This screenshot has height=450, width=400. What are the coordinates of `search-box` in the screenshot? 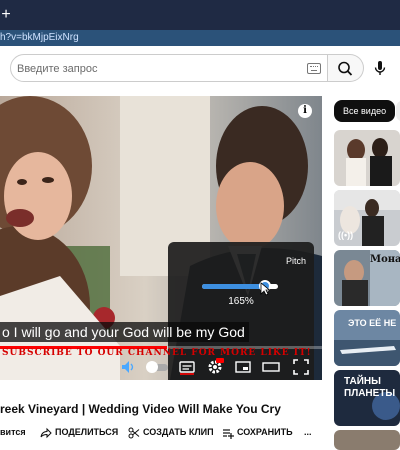 It's located at (169, 68).